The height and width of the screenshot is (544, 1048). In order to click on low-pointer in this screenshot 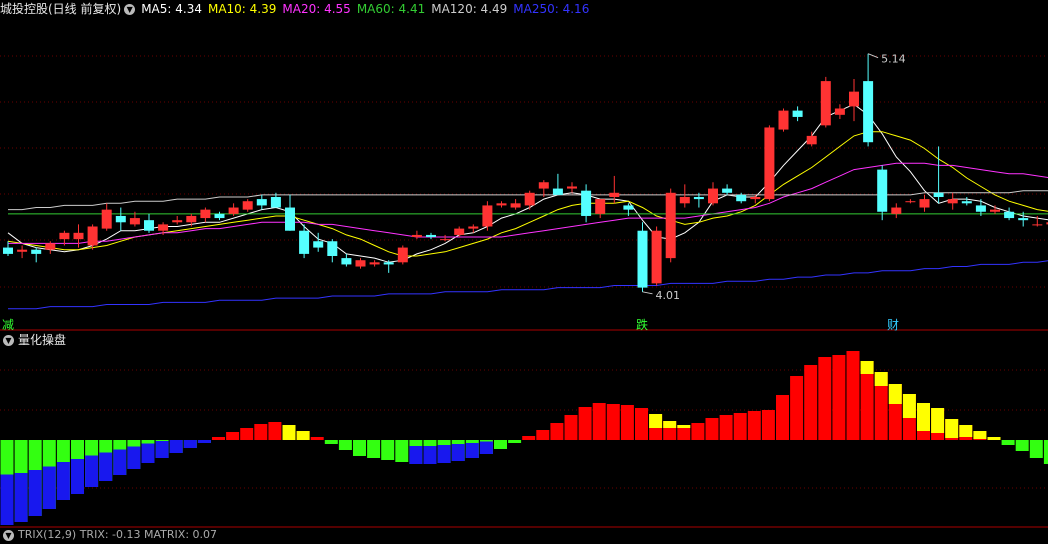, I will do `click(647, 293)`.